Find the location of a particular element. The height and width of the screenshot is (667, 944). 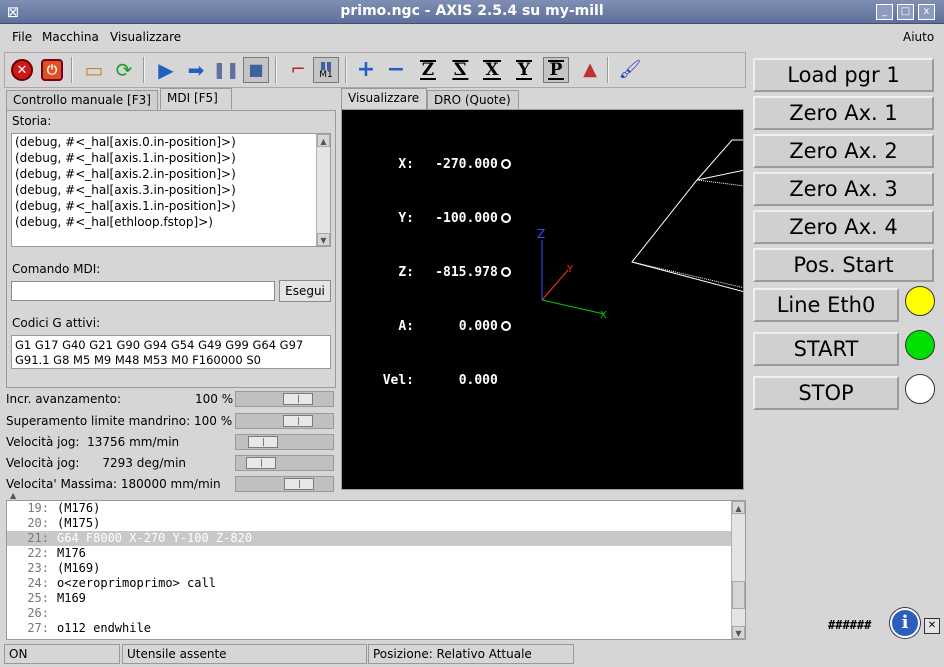

menu-bar: File Macchina Visualizzare Aiuto is located at coordinates (472, 37).